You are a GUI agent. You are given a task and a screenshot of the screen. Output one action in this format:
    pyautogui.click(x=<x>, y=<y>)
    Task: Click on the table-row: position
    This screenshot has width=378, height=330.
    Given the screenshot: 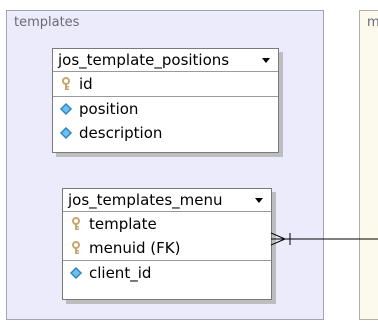 What is the action you would take?
    pyautogui.click(x=165, y=109)
    